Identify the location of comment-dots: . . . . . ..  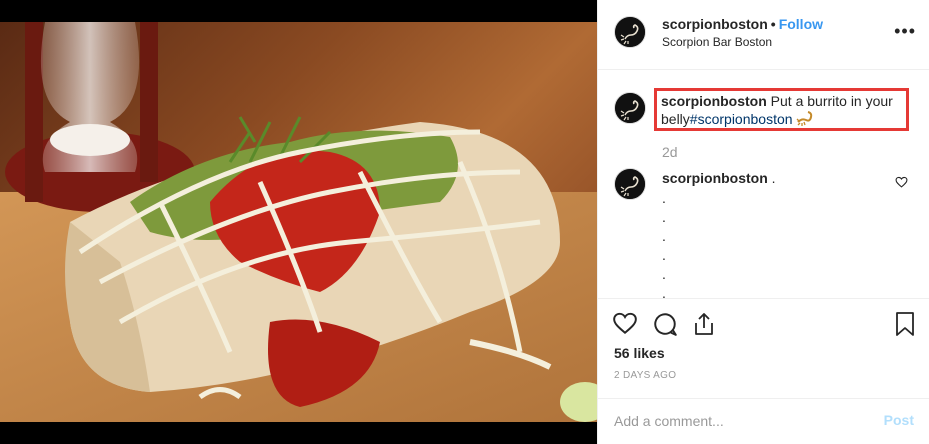
(664, 243).